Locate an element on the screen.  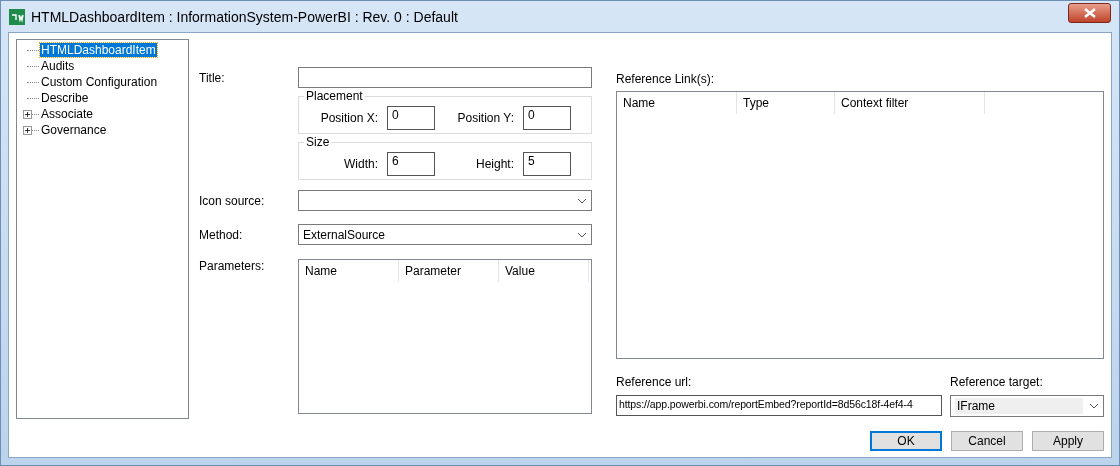
column-header: Parameter is located at coordinates (449, 271).